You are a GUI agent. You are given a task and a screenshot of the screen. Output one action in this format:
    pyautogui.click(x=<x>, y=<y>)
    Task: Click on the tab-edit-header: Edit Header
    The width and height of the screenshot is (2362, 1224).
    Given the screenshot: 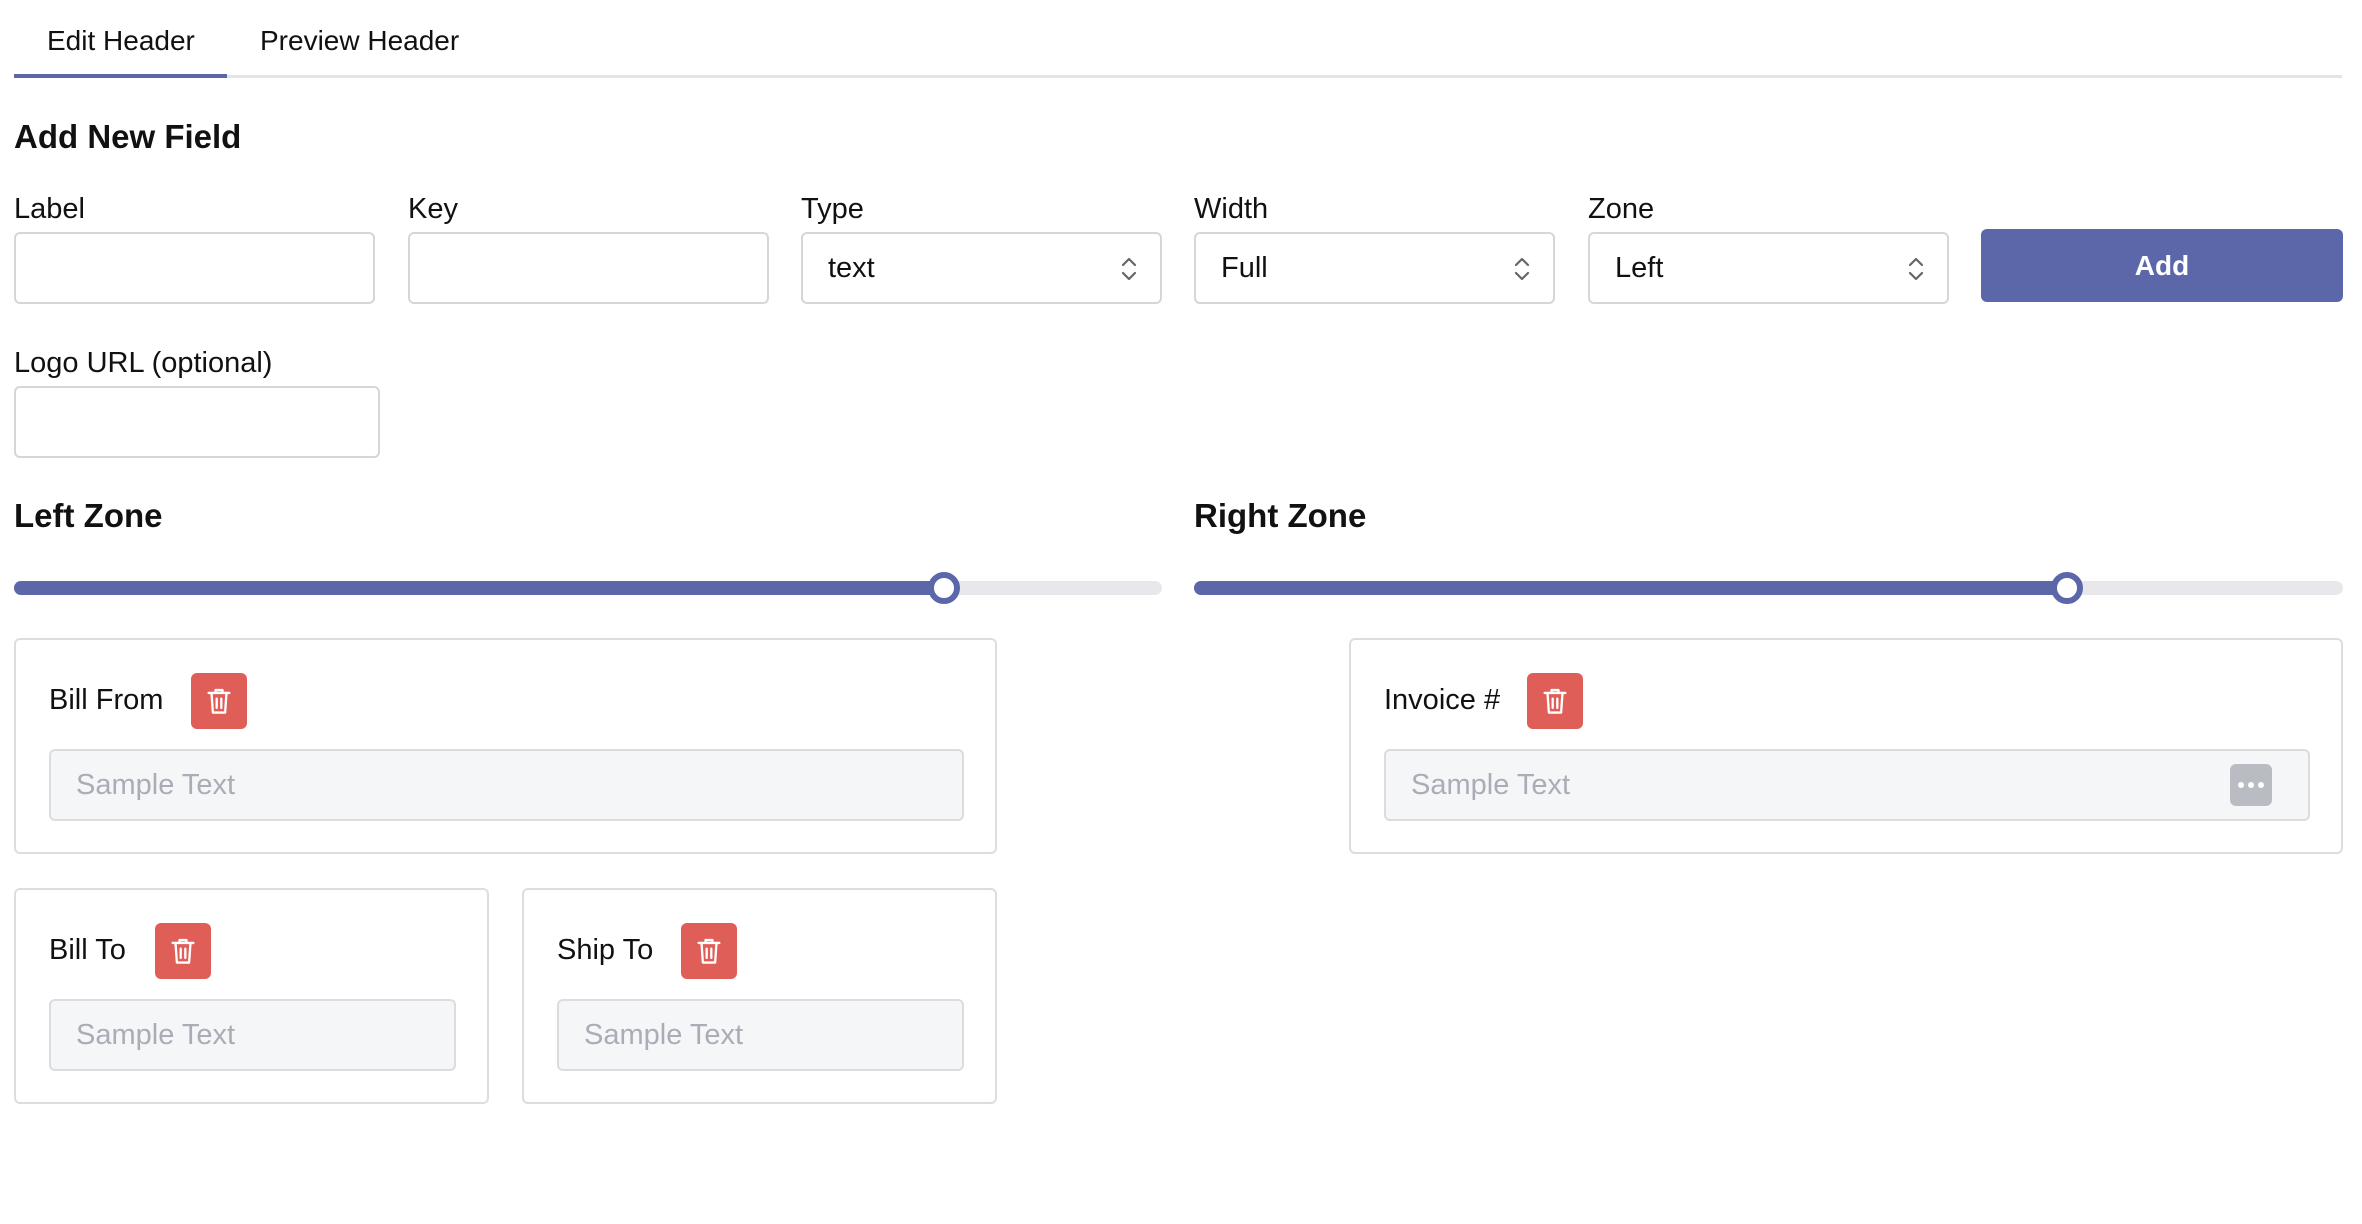 What is the action you would take?
    pyautogui.click(x=121, y=41)
    